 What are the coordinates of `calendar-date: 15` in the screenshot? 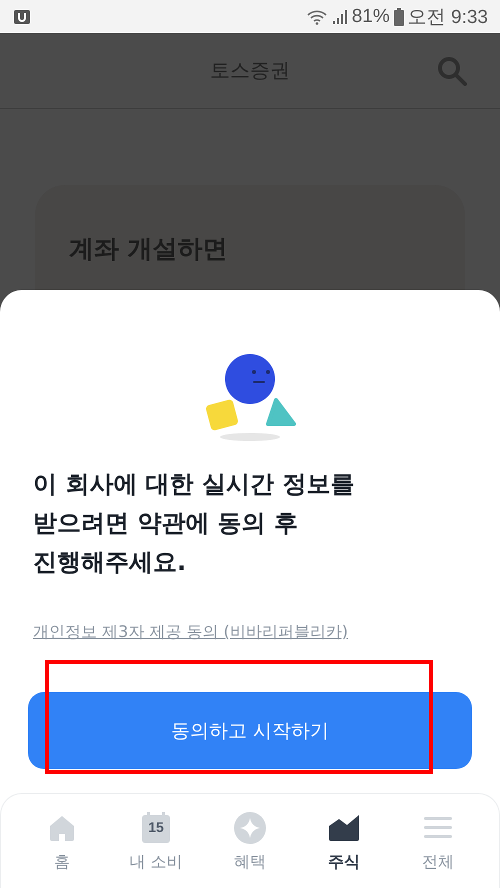 It's located at (156, 827).